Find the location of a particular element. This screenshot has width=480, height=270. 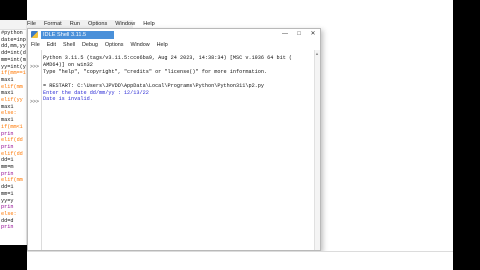

code-line: if(mm==1 is located at coordinates (13, 73).